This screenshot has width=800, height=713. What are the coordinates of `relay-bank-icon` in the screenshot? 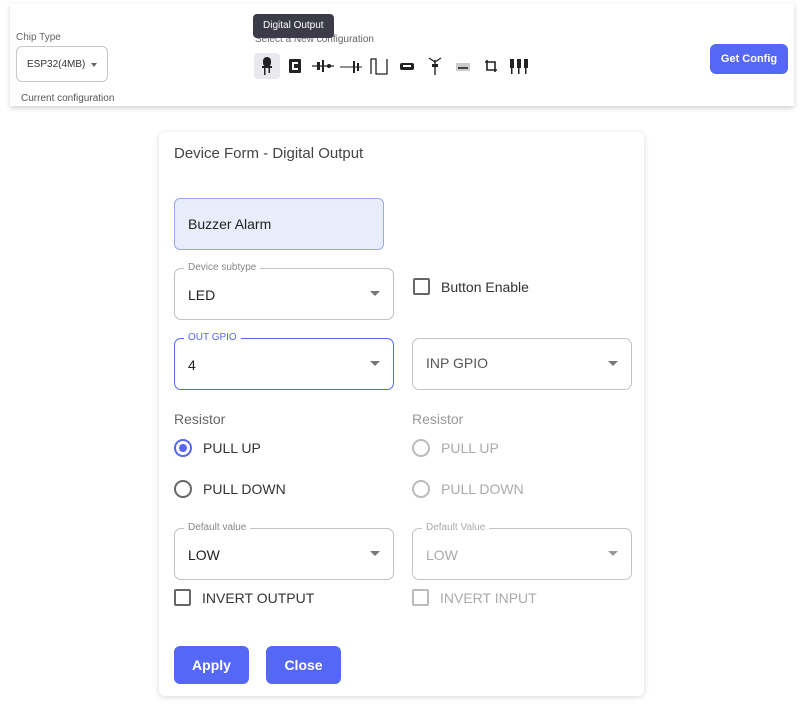 It's located at (519, 66).